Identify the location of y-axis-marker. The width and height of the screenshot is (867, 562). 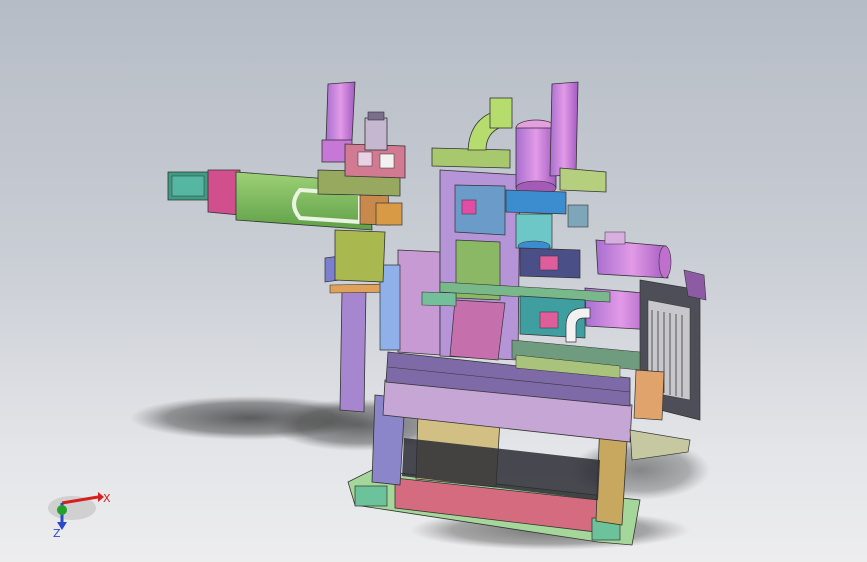
(62, 510).